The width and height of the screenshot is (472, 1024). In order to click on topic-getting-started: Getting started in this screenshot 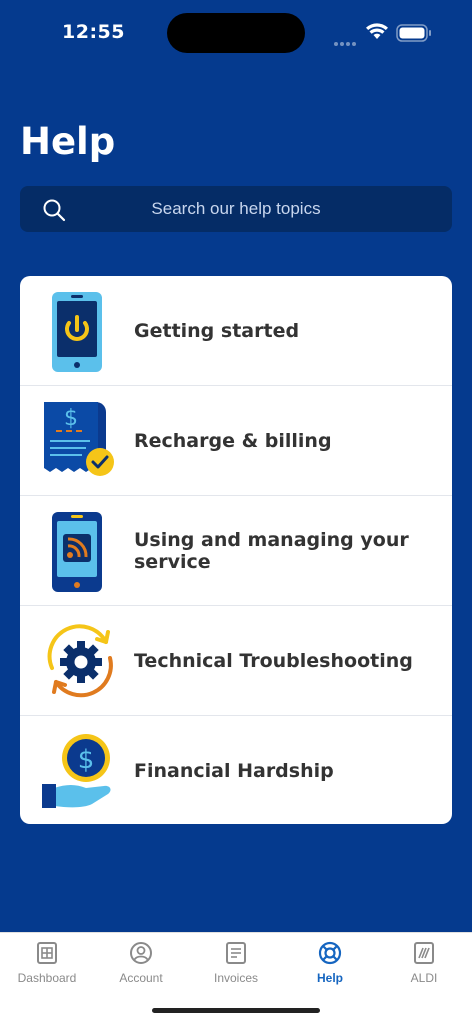, I will do `click(236, 331)`.